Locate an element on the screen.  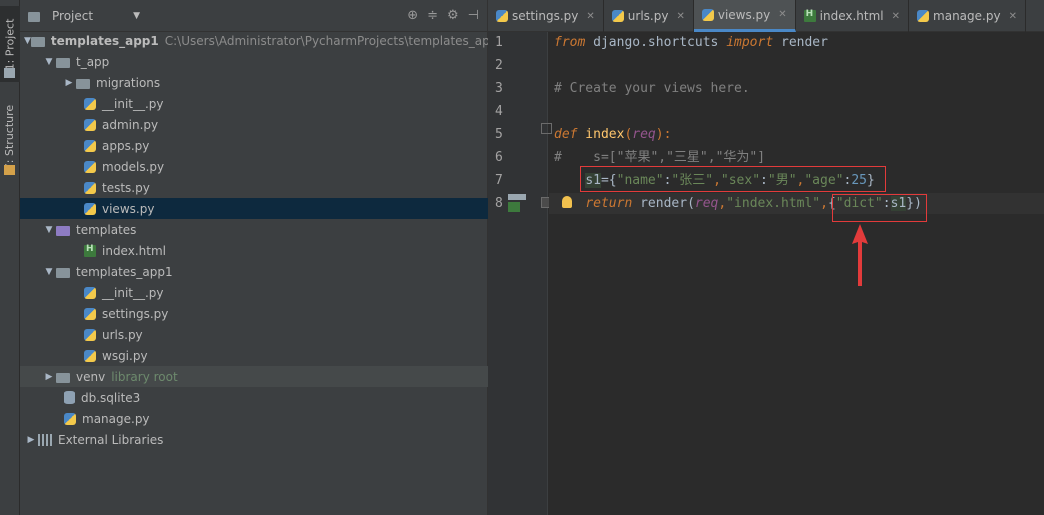
tree-item-wsgi: wsgi.py is located at coordinates (254, 355).